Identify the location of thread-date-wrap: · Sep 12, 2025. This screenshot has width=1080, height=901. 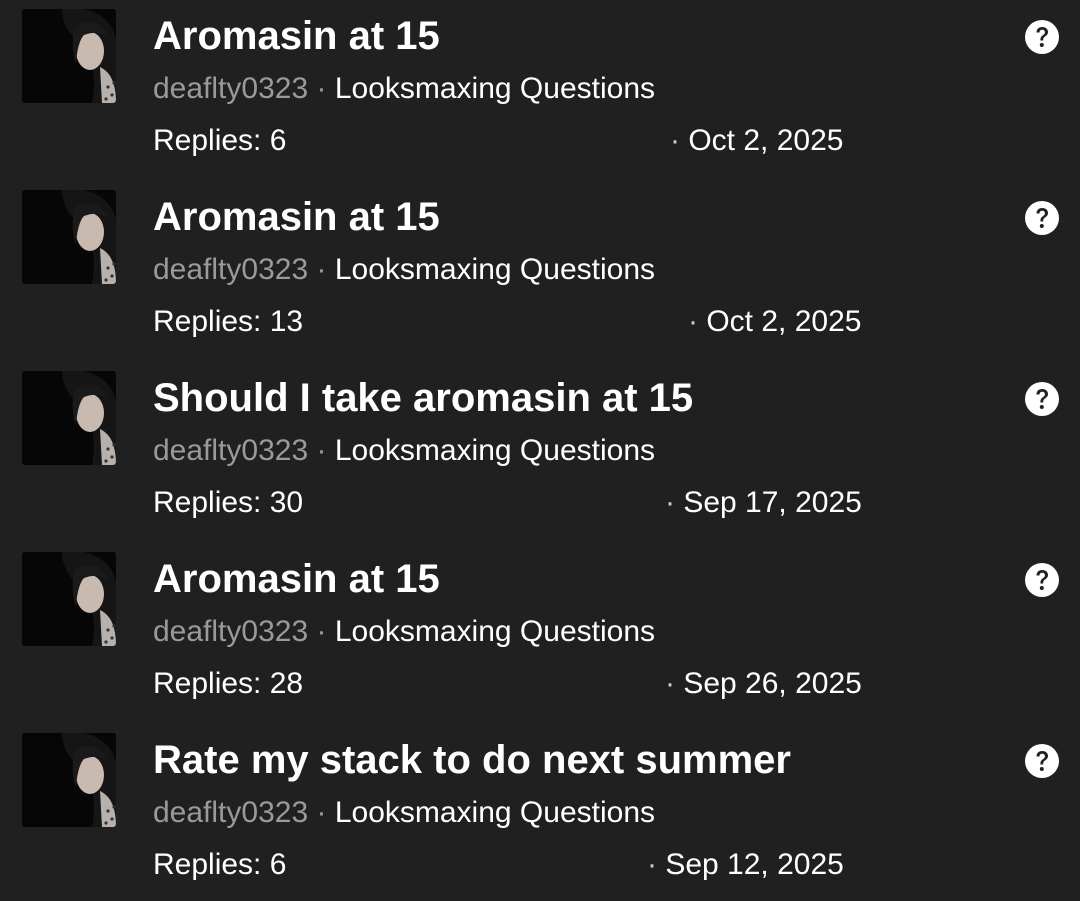
(745, 865).